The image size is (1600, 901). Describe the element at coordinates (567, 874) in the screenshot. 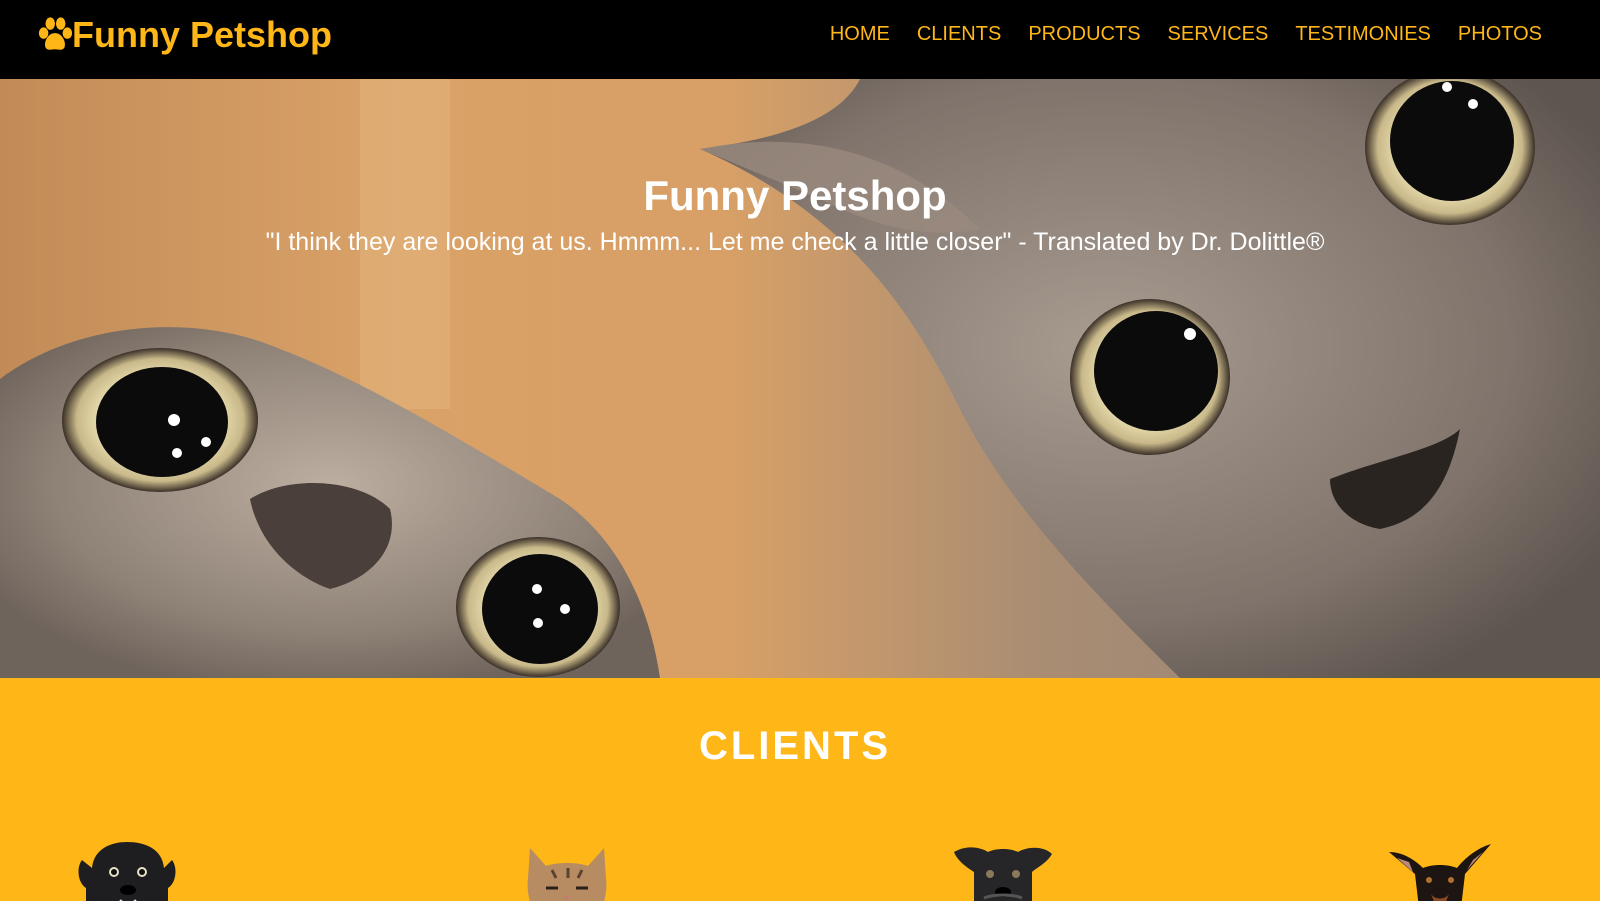

I see `tabby-cat-icon` at that location.